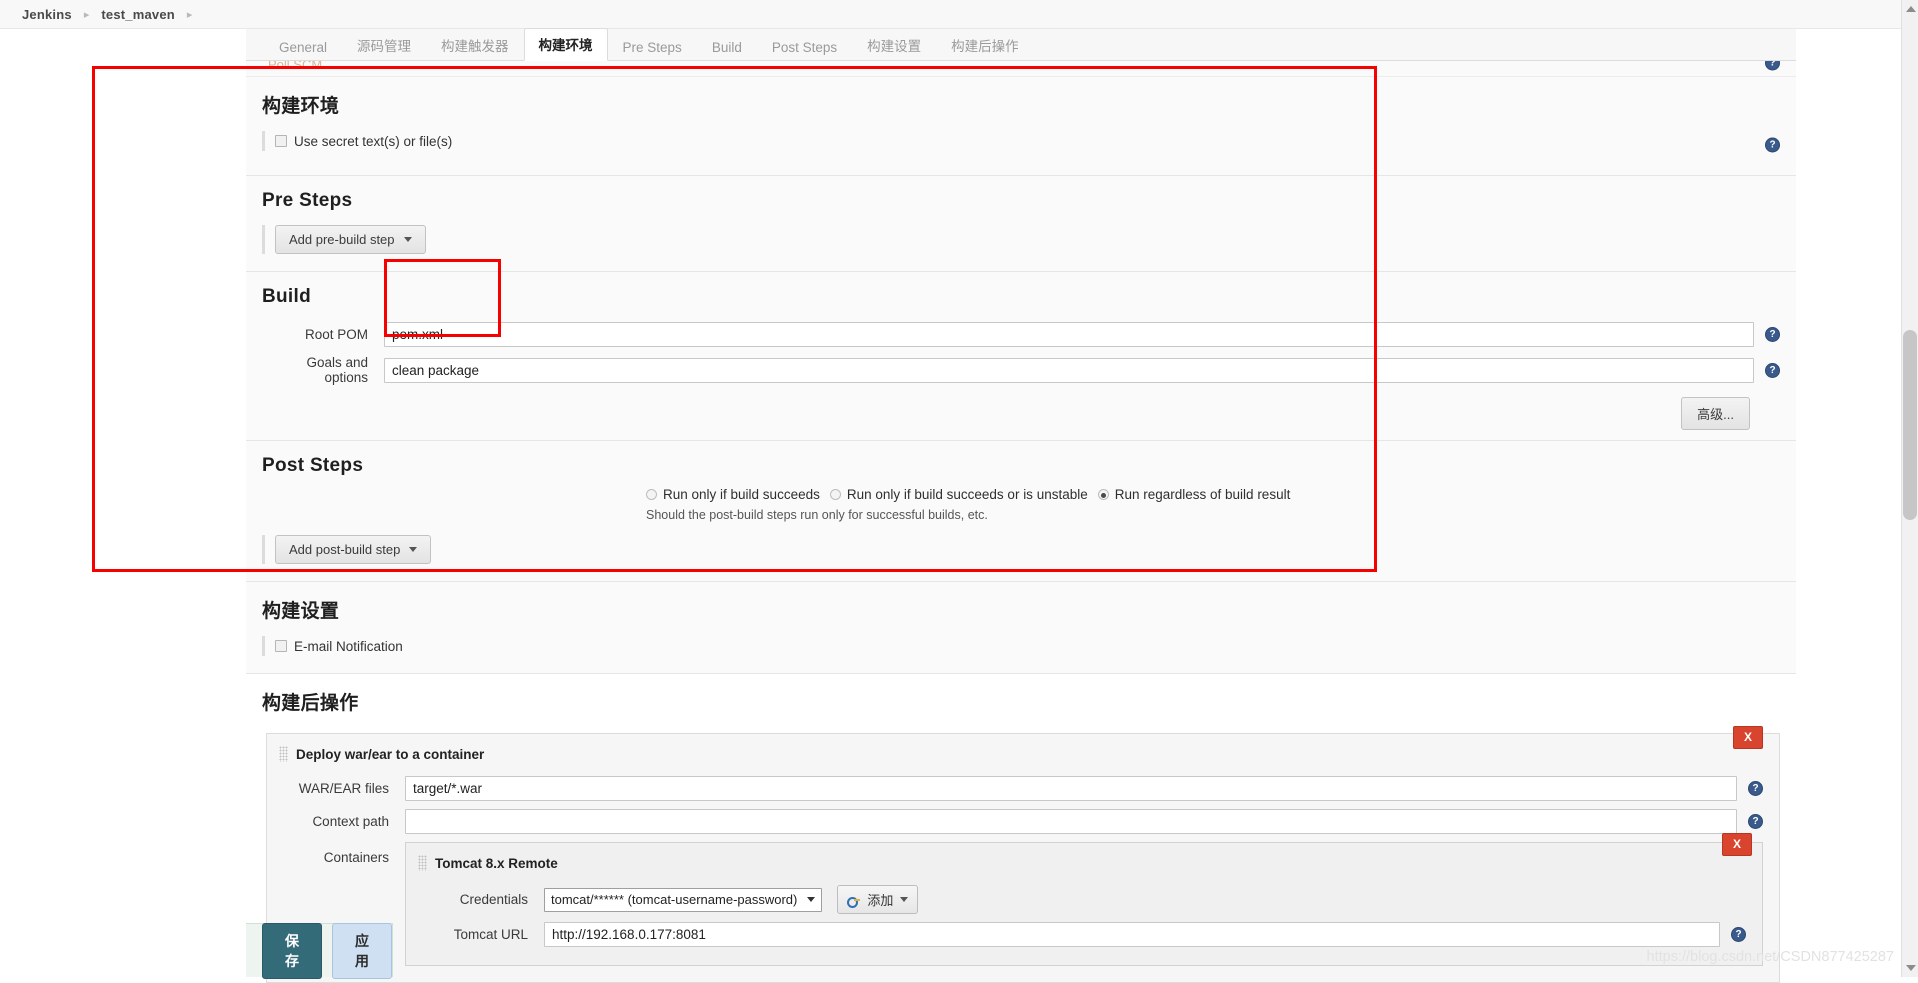  What do you see at coordinates (1069, 370) in the screenshot?
I see `goals-and-options-input` at bounding box center [1069, 370].